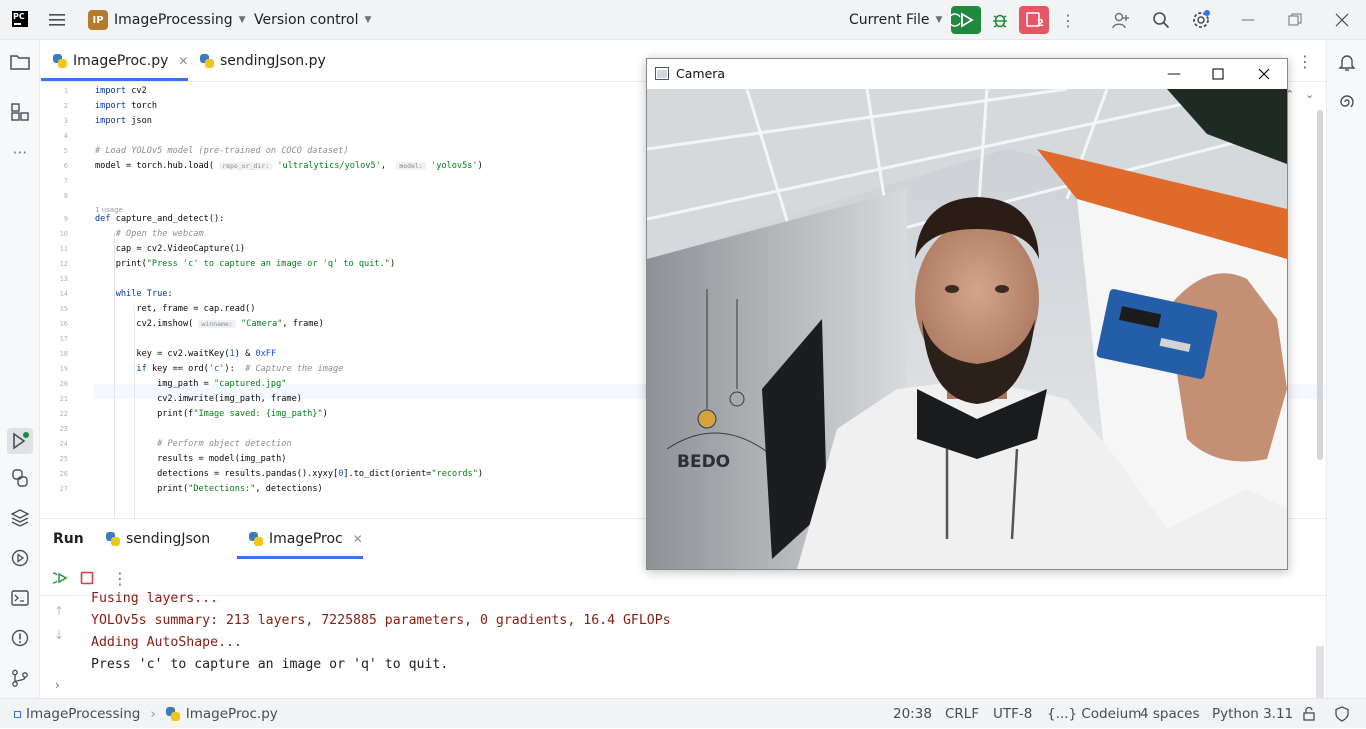 The height and width of the screenshot is (729, 1366). What do you see at coordinates (198, 399) in the screenshot?
I see `code-line: cv2.imwrite(img_path, frame)` at bounding box center [198, 399].